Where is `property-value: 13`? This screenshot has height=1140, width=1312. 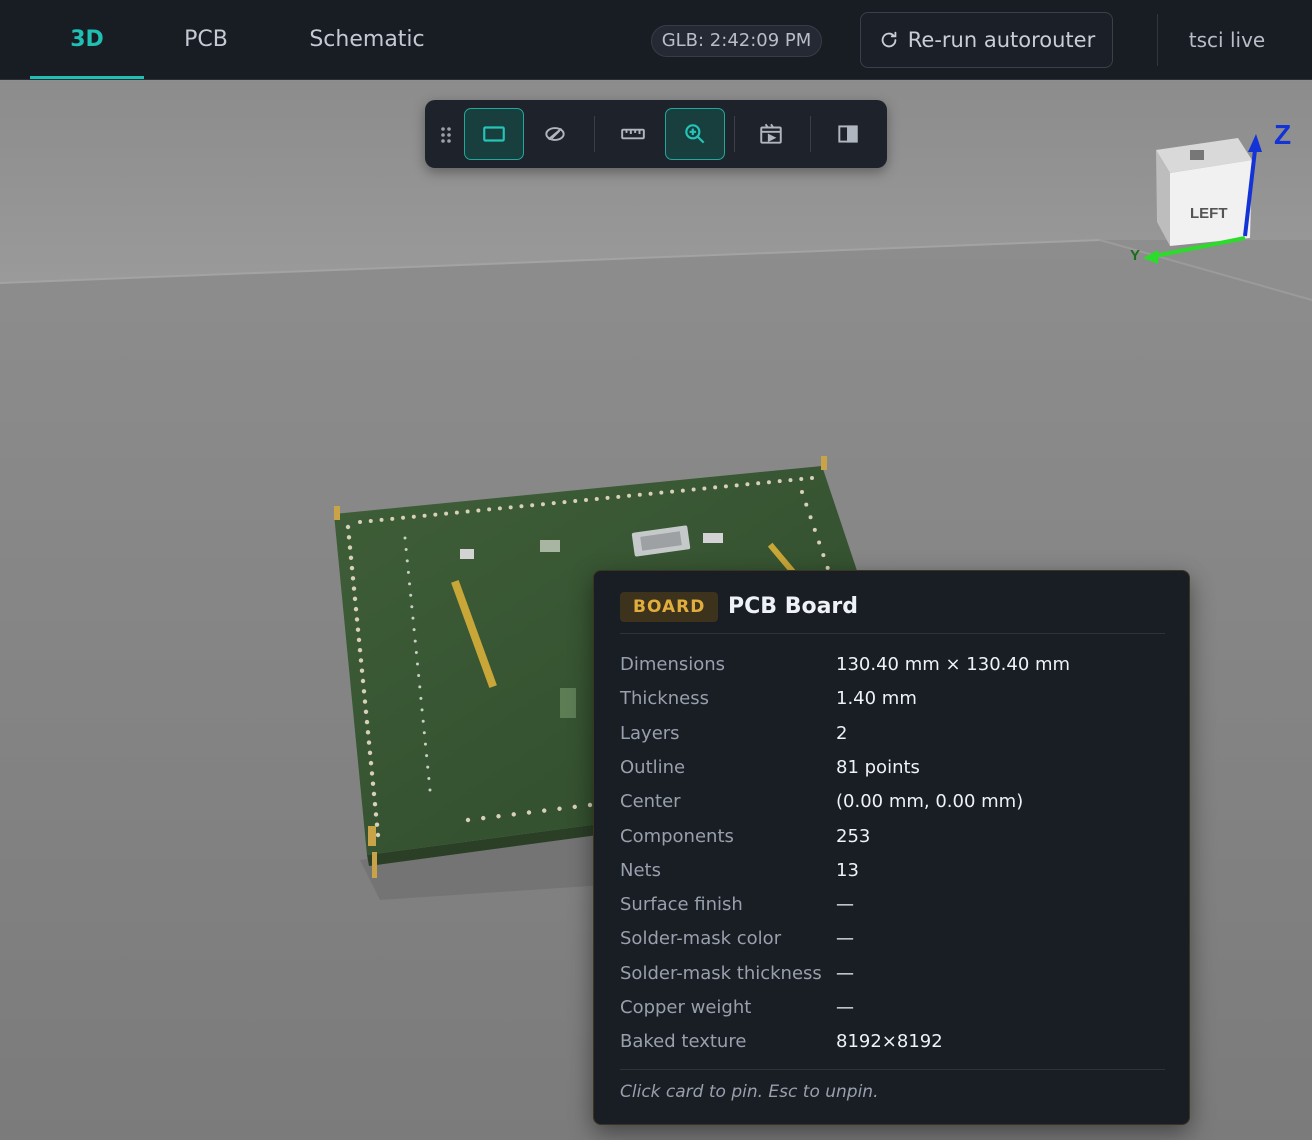
property-value: 13 is located at coordinates (847, 870).